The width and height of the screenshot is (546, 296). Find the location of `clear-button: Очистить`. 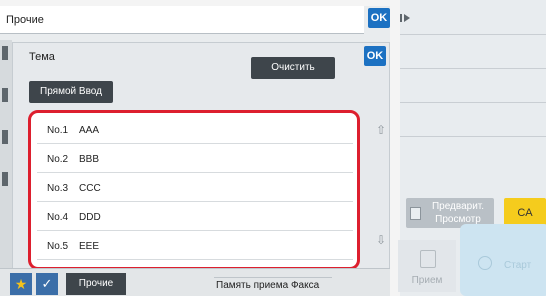

clear-button: Очистить is located at coordinates (293, 68).